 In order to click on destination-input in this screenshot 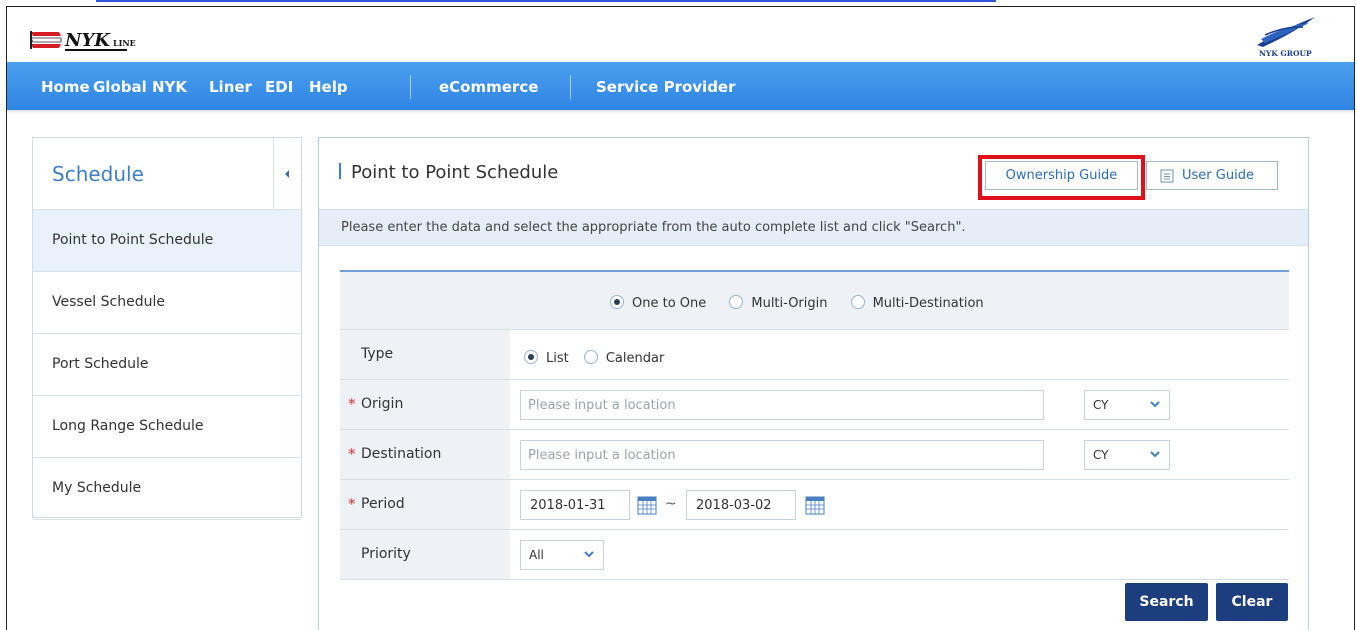, I will do `click(782, 455)`.